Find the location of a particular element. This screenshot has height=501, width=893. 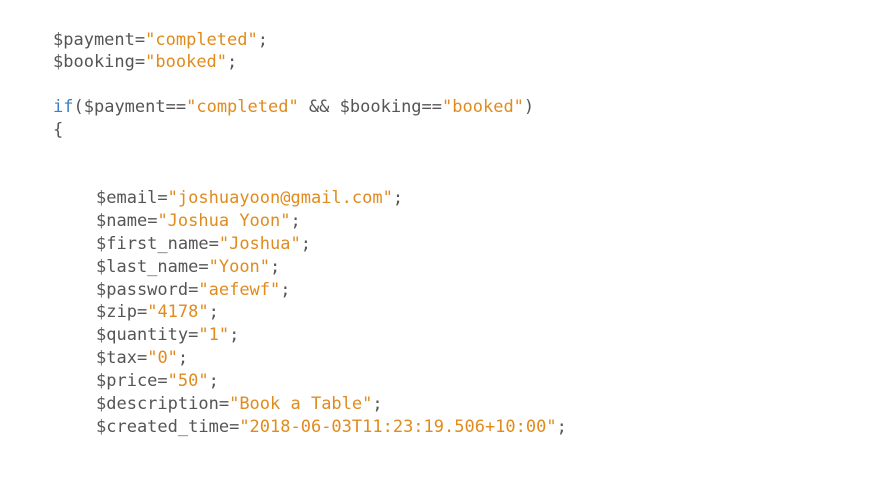

string-literal: "50" is located at coordinates (188, 381).